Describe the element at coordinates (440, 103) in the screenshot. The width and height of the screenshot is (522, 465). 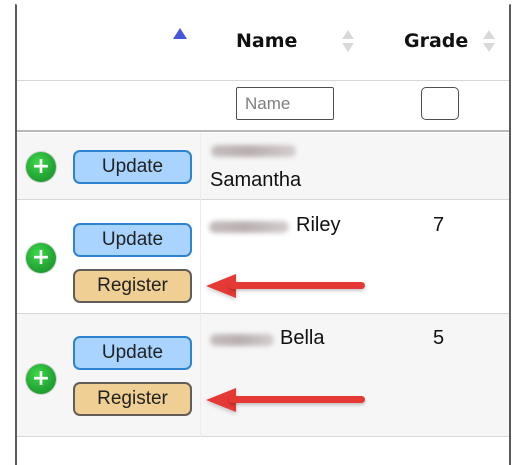
I see `grade-filter-checkbox` at that location.